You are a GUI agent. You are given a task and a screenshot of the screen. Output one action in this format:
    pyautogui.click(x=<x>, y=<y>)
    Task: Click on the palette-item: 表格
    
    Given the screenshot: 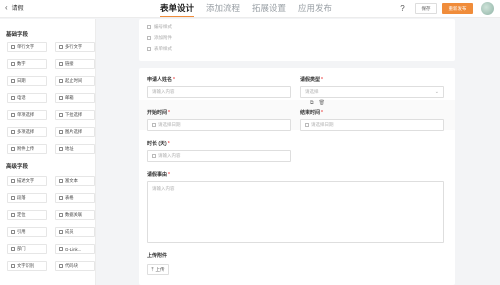 What is the action you would take?
    pyautogui.click(x=75, y=198)
    